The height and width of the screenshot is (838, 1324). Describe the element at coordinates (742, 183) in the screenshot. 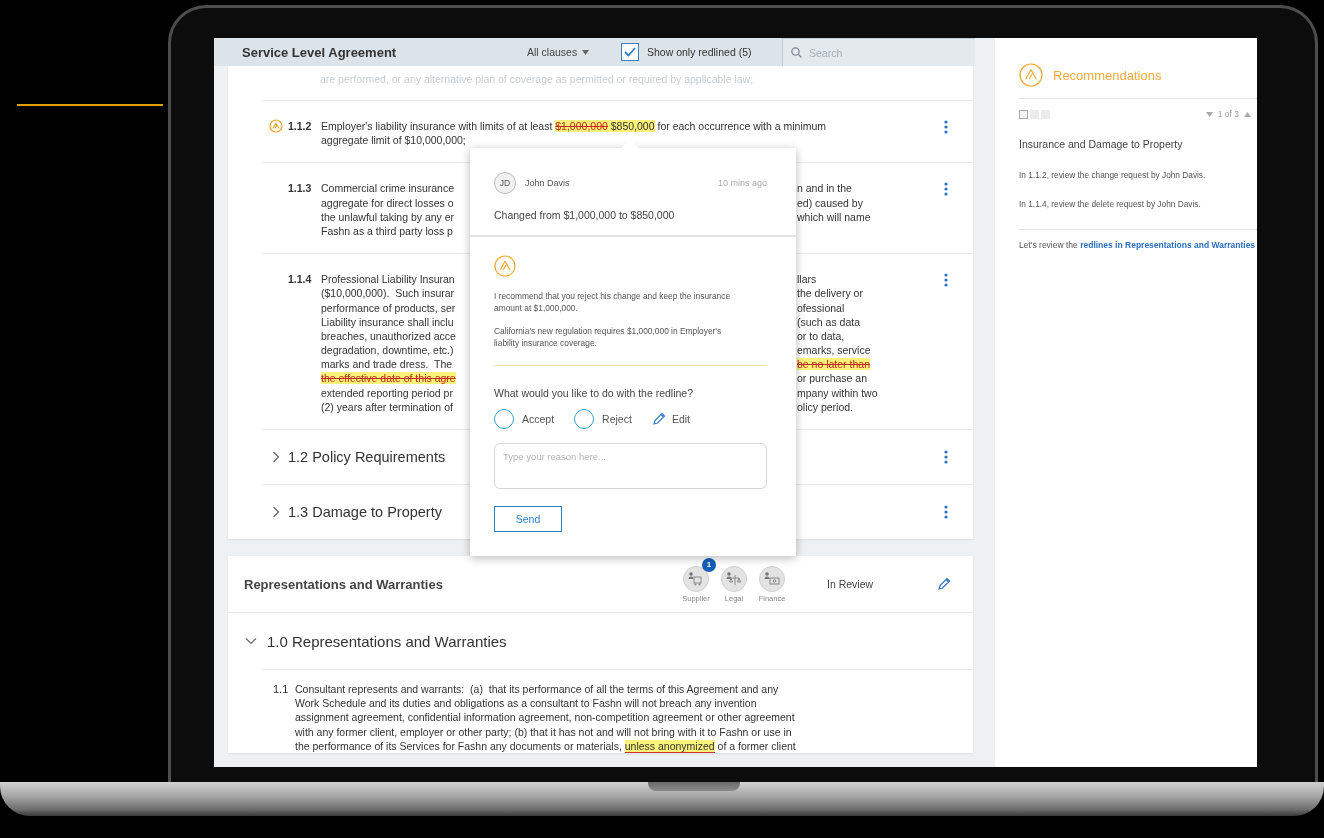

I see `timestamp: 10 mins ago` at that location.